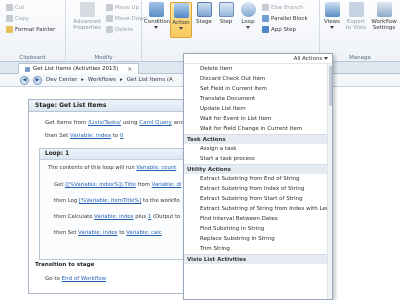  What do you see at coordinates (258, 179) in the screenshot?
I see `menu-item: Extract Substring from End of String` at bounding box center [258, 179].